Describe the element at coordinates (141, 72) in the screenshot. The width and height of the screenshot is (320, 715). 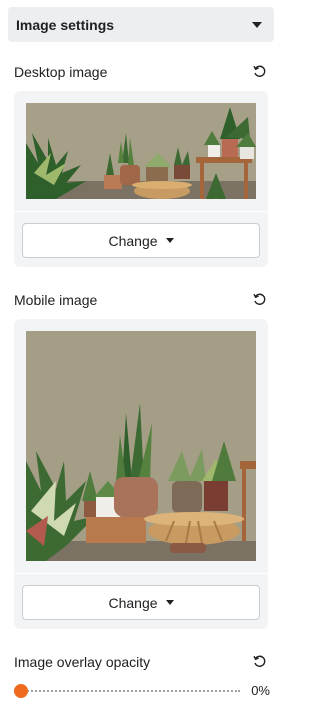
I see `desktop-image-label-row: Desktop image` at that location.